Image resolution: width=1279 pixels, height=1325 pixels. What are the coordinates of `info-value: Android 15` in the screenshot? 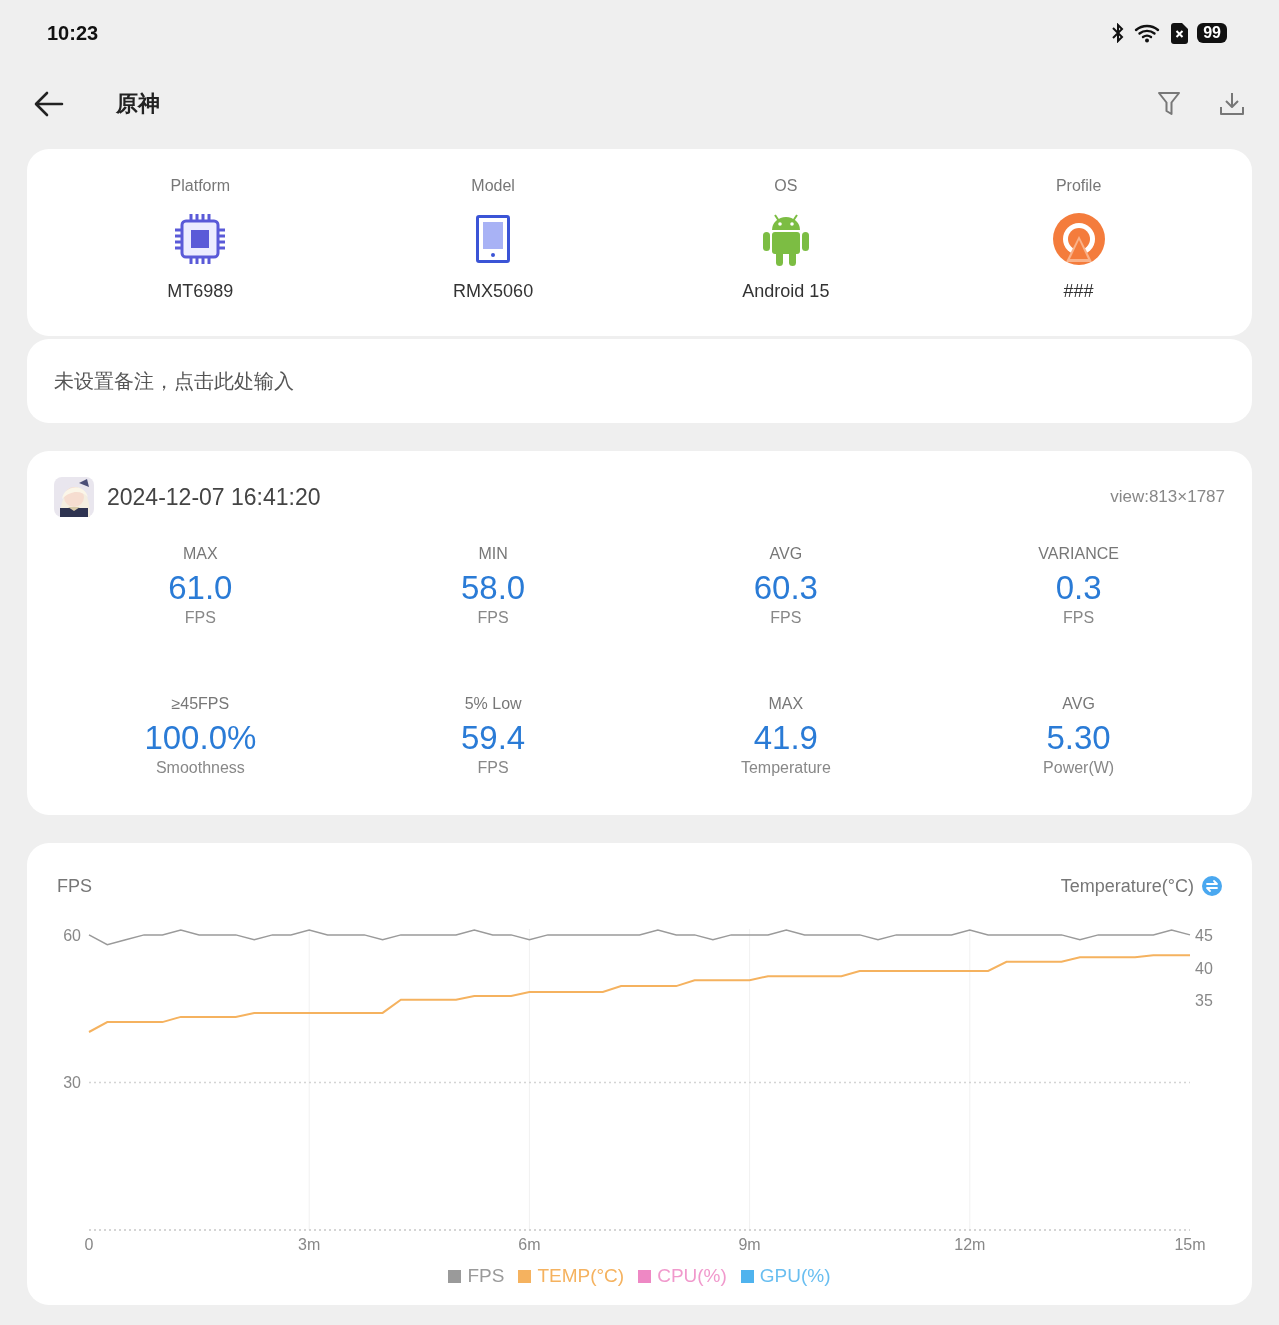 It's located at (786, 291).